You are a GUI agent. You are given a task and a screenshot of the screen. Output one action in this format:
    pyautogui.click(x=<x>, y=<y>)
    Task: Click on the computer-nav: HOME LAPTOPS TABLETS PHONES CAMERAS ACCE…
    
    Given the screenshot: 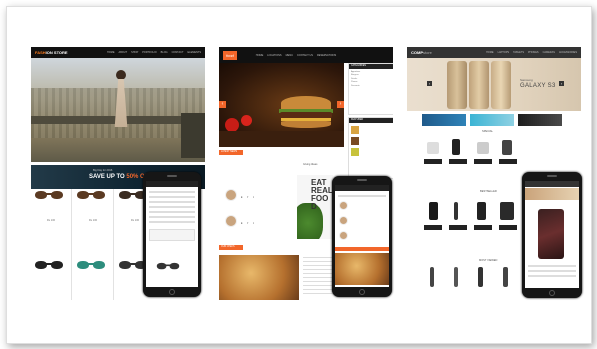 What is the action you would take?
    pyautogui.click(x=531, y=52)
    